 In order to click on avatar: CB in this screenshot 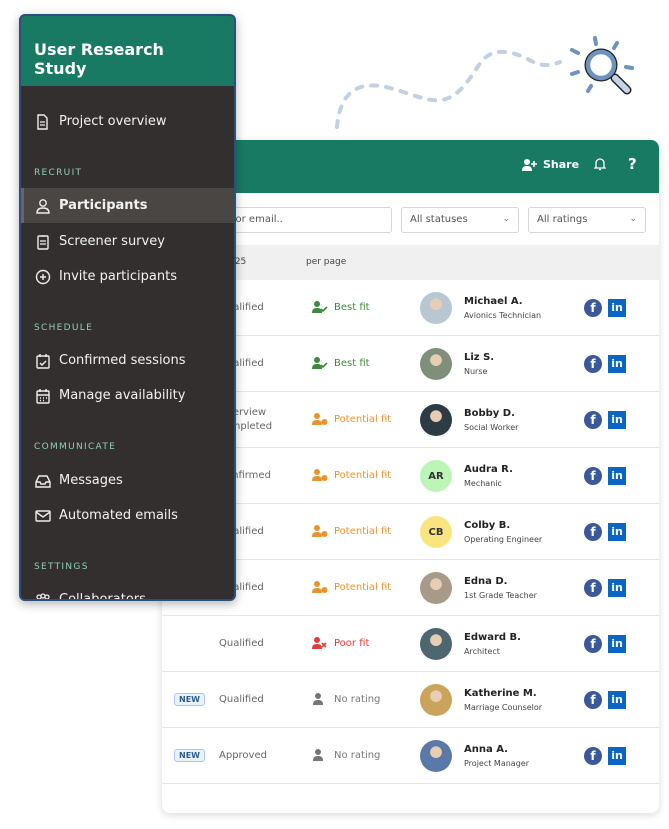, I will do `click(436, 532)`.